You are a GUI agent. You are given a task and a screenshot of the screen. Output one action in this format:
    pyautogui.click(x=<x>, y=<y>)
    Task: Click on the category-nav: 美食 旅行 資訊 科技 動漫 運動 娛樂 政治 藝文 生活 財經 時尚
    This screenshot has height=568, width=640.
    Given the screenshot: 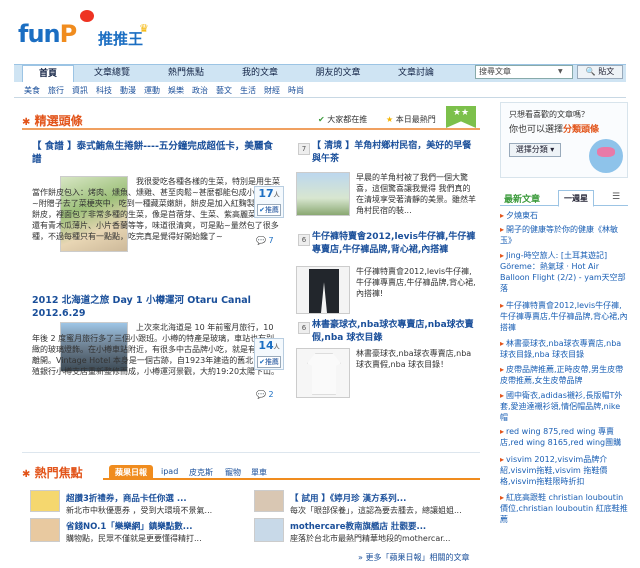 What is the action you would take?
    pyautogui.click(x=320, y=90)
    